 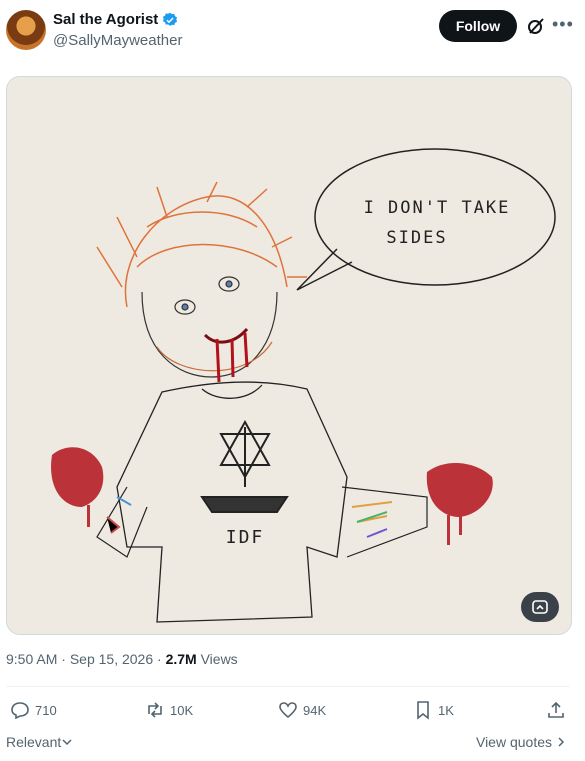 I want to click on avatar, so click(x=26, y=30).